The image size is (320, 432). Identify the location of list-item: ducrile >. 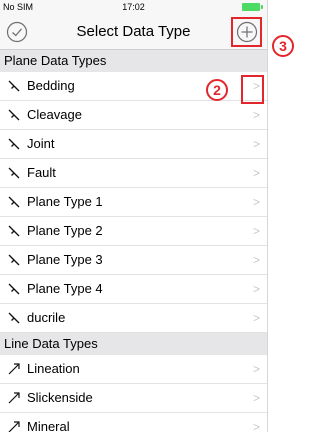
(133, 318).